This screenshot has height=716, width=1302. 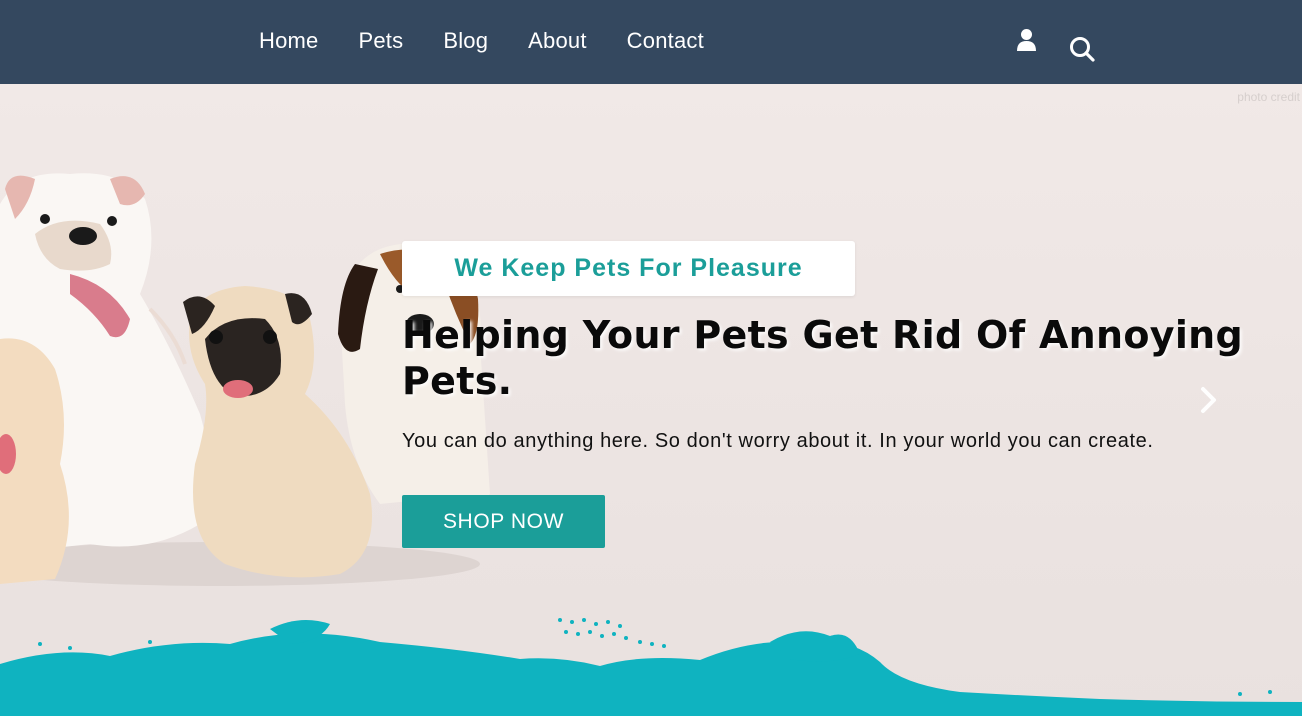 I want to click on user-icon, so click(x=1026, y=42).